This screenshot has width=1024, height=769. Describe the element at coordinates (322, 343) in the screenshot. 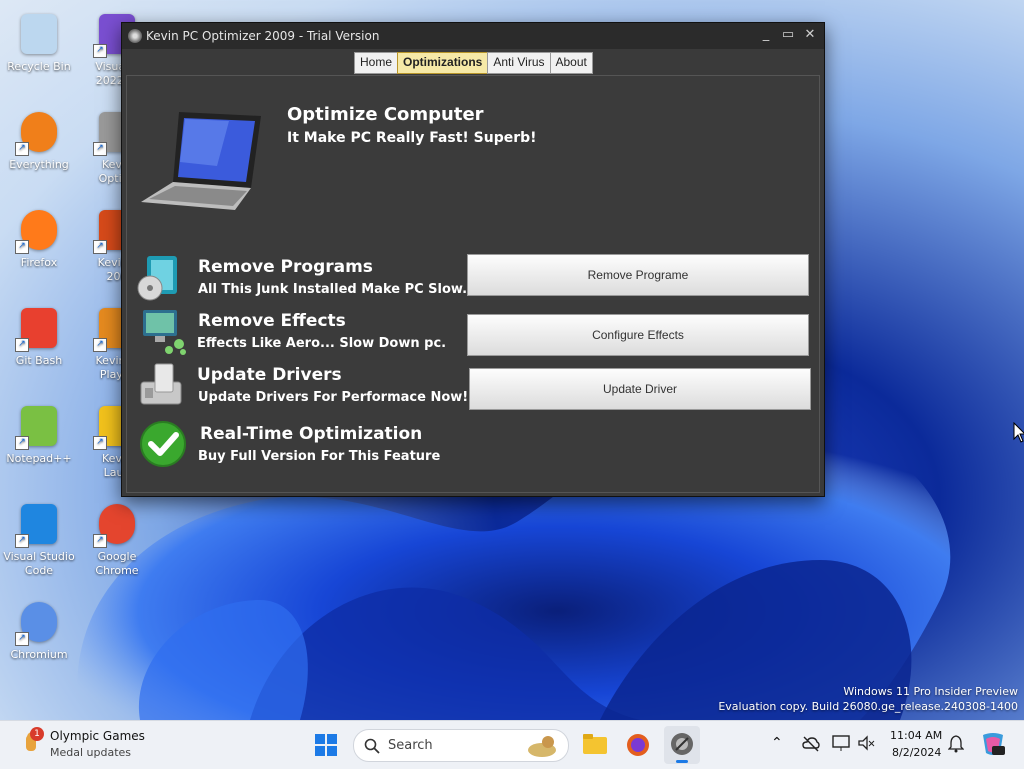

I see `row-remove-effects-subtitle: Effects Like Aero... Slow Down pc.` at that location.